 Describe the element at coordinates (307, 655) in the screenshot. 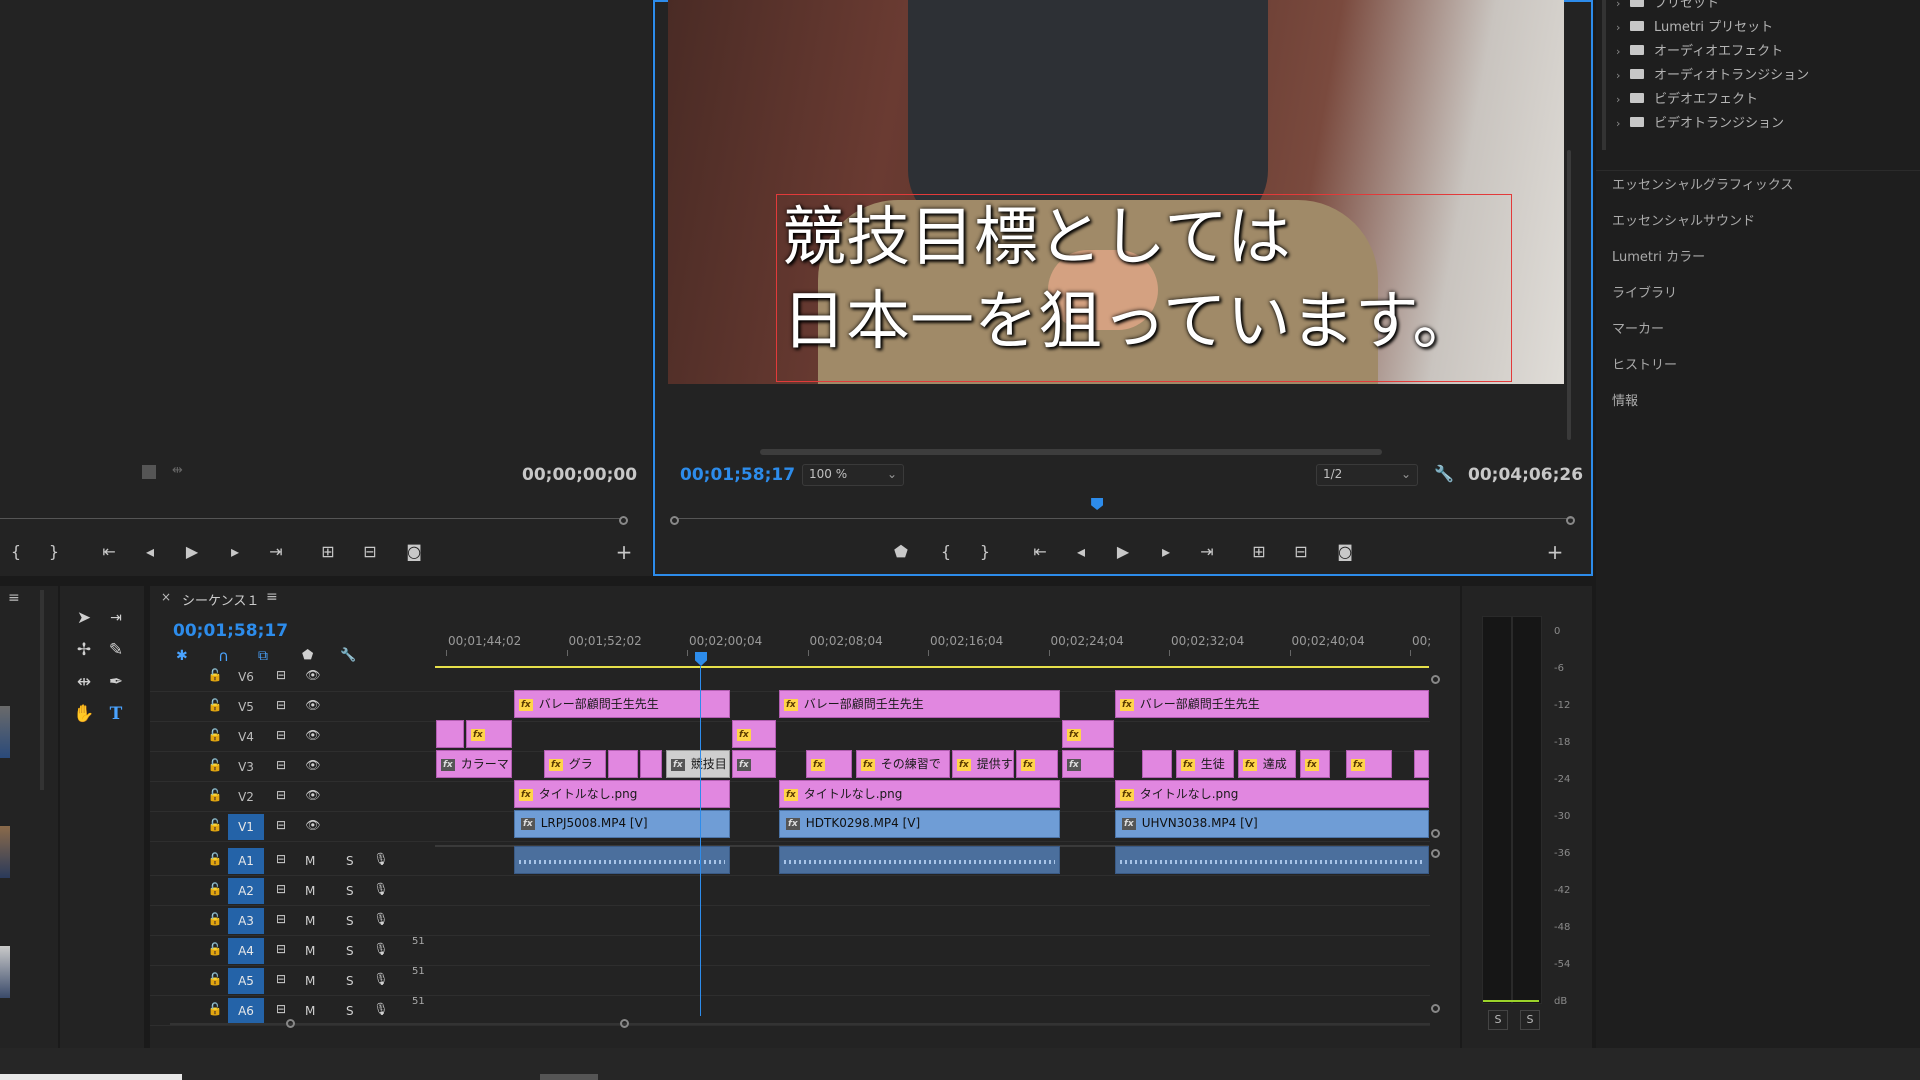

I see `add-marker-icon: ⬟` at that location.